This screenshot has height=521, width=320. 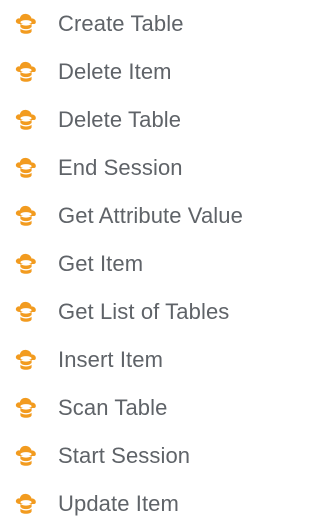 What do you see at coordinates (111, 359) in the screenshot?
I see `list-item-label: Insert Item` at bounding box center [111, 359].